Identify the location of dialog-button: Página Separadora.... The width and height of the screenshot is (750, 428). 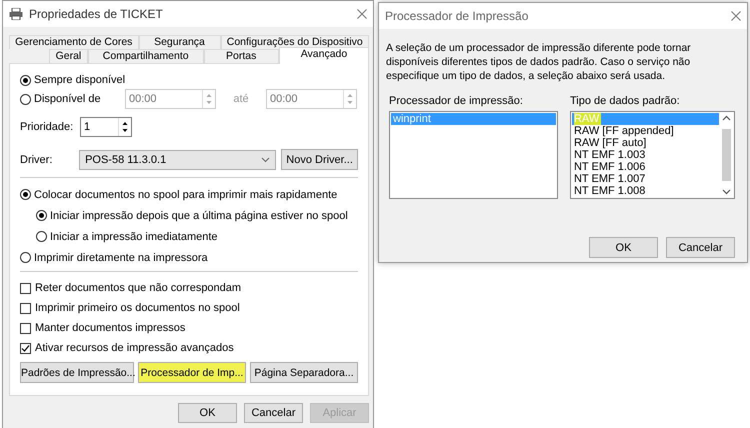
(304, 372).